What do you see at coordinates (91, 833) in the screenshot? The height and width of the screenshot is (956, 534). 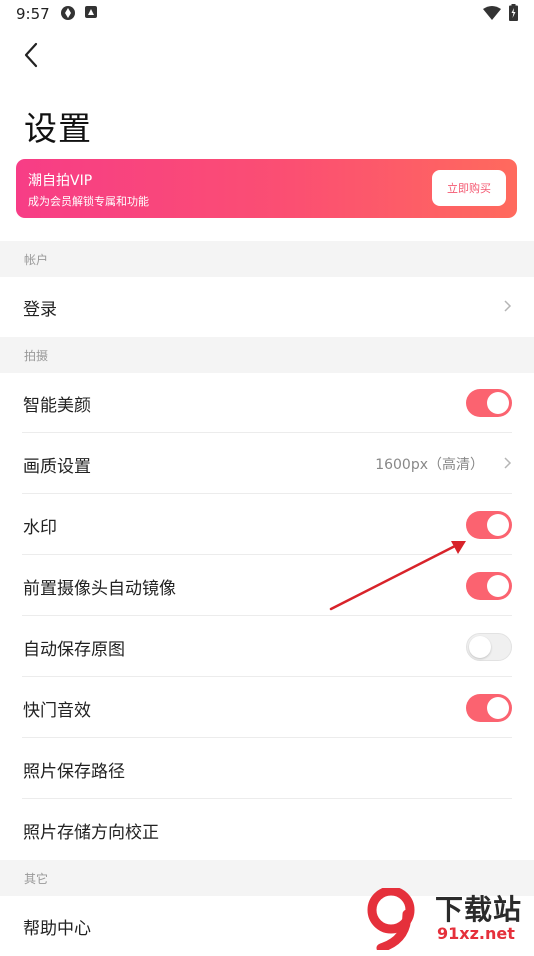 I see `row-label: 照片存储方向校正` at bounding box center [91, 833].